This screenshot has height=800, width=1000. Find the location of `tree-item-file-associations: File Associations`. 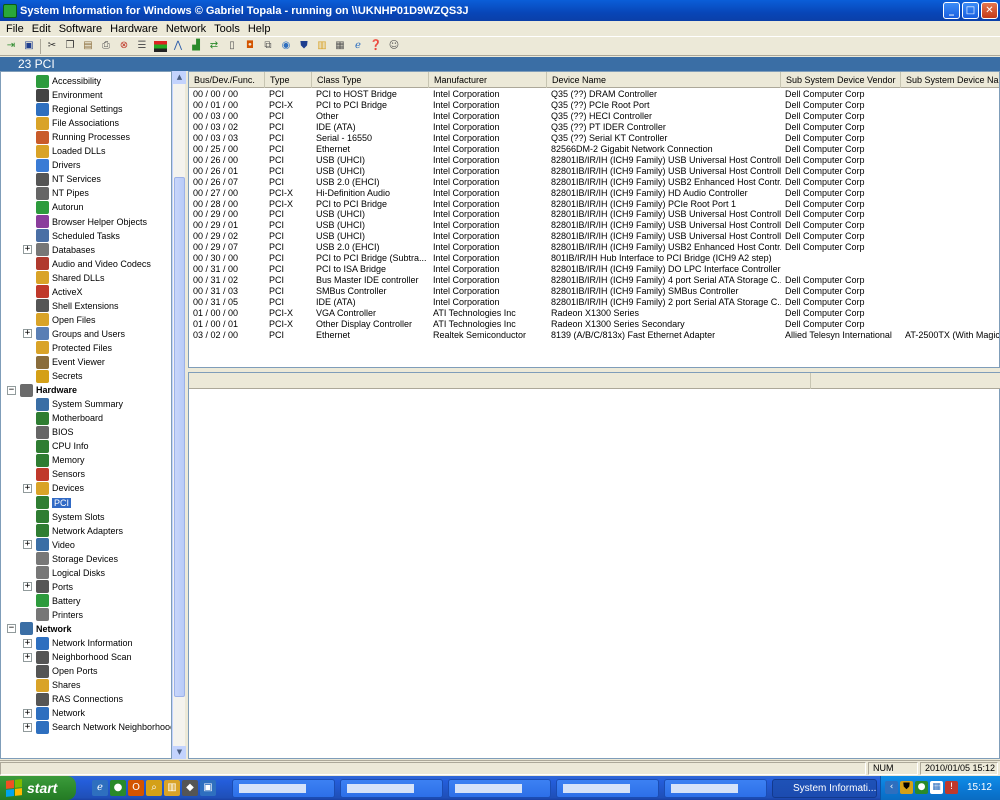

tree-item-file-associations: File Associations is located at coordinates (71, 123).